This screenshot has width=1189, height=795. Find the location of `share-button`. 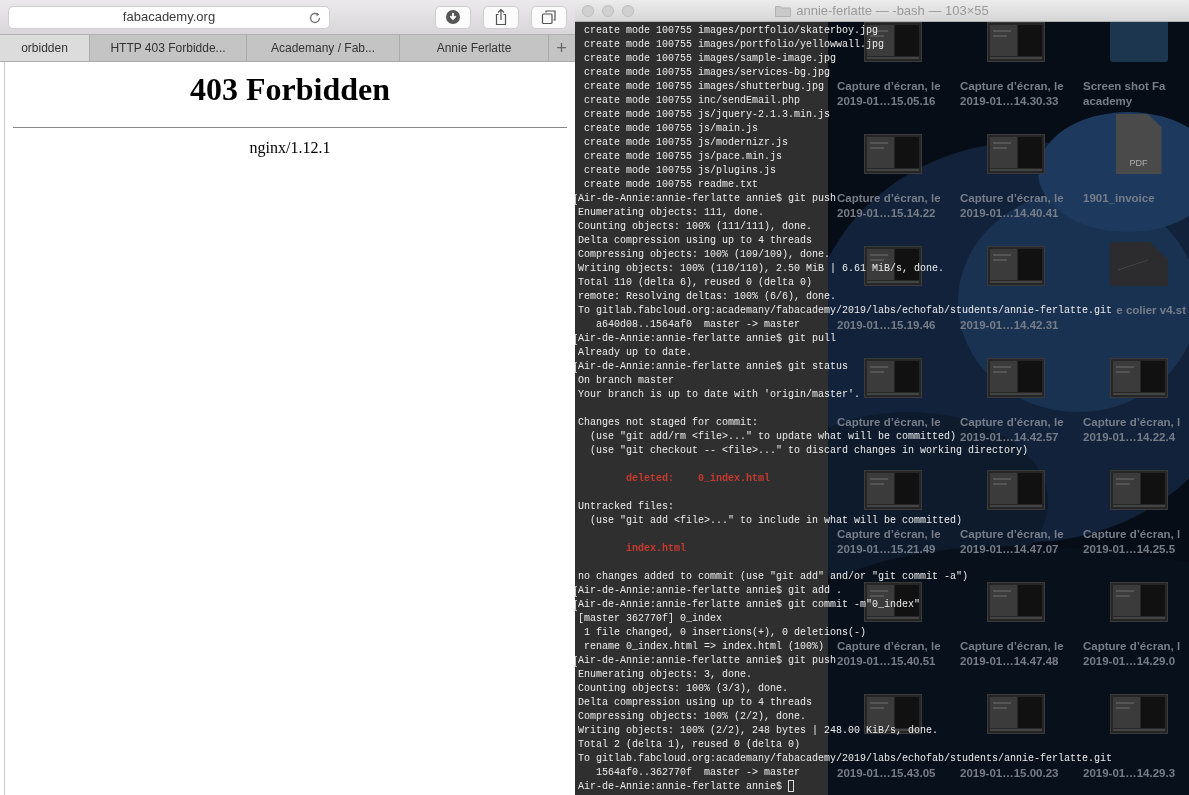

share-button is located at coordinates (501, 17).